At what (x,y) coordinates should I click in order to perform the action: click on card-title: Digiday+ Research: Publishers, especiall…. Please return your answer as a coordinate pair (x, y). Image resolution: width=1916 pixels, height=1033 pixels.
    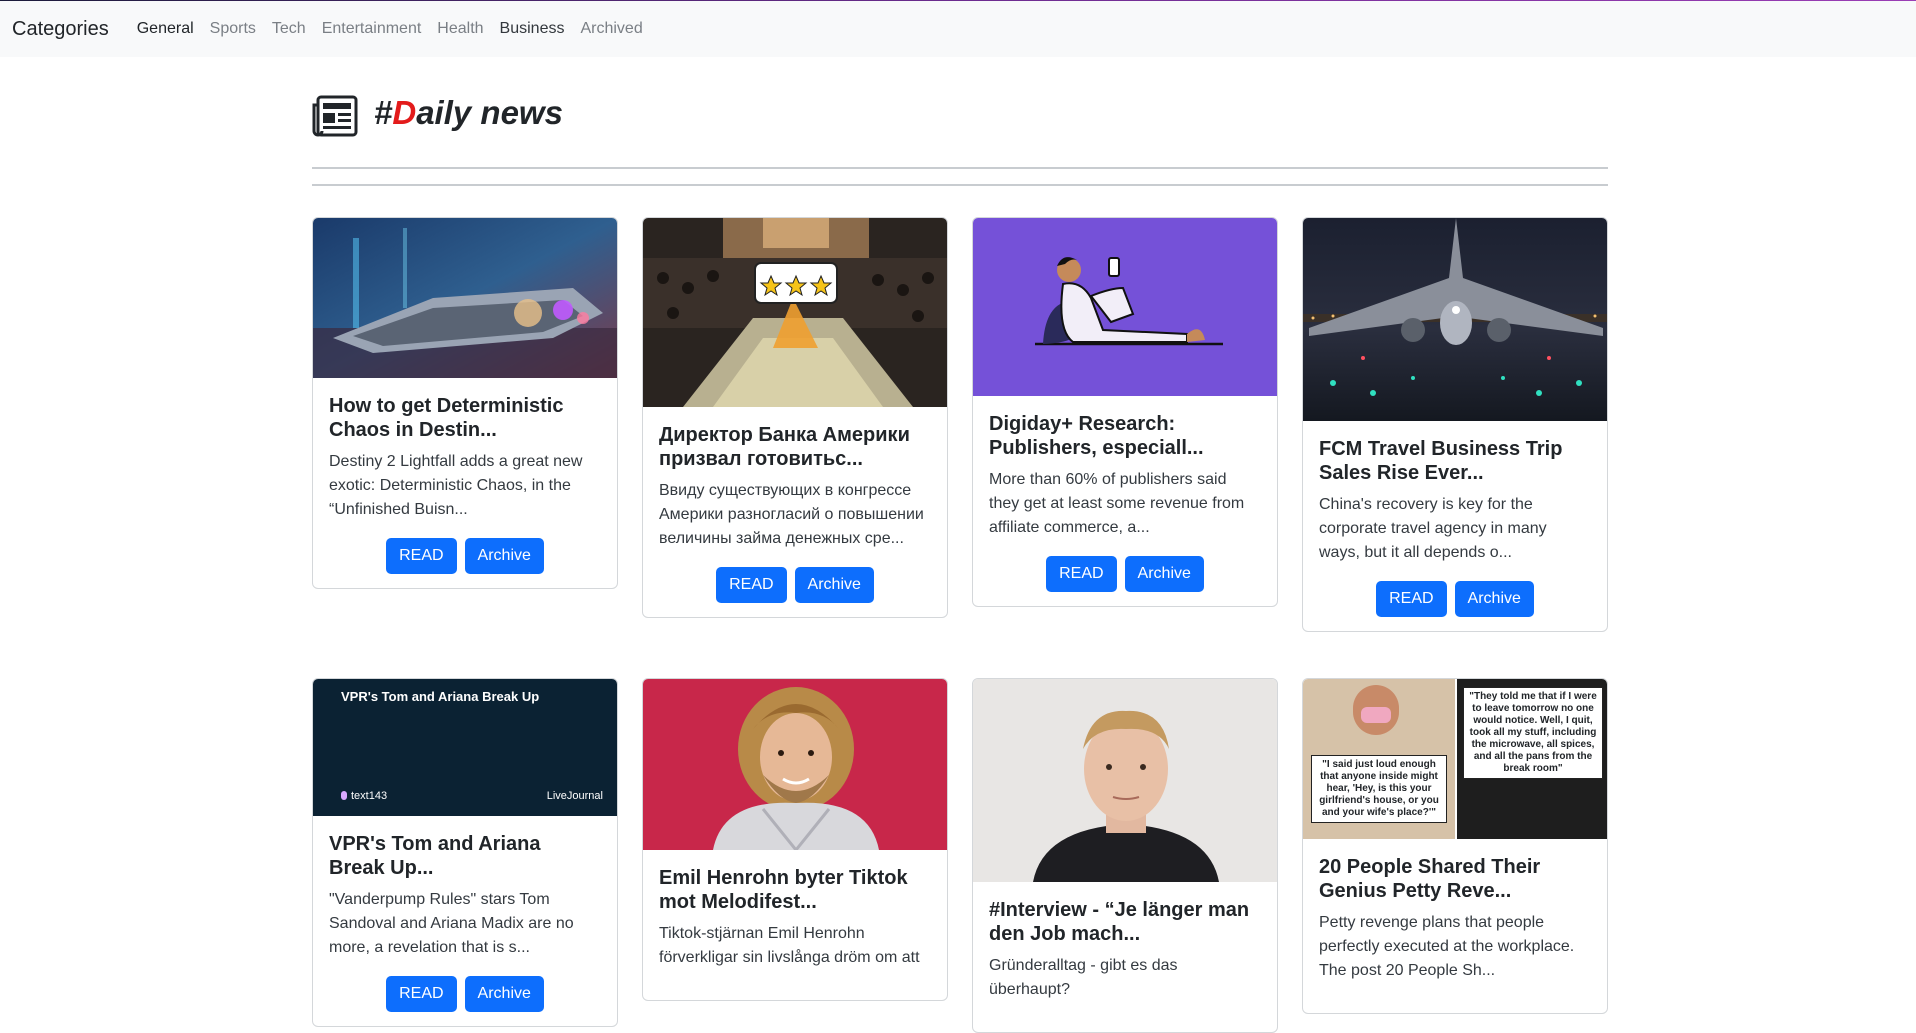
    Looking at the image, I should click on (1125, 436).